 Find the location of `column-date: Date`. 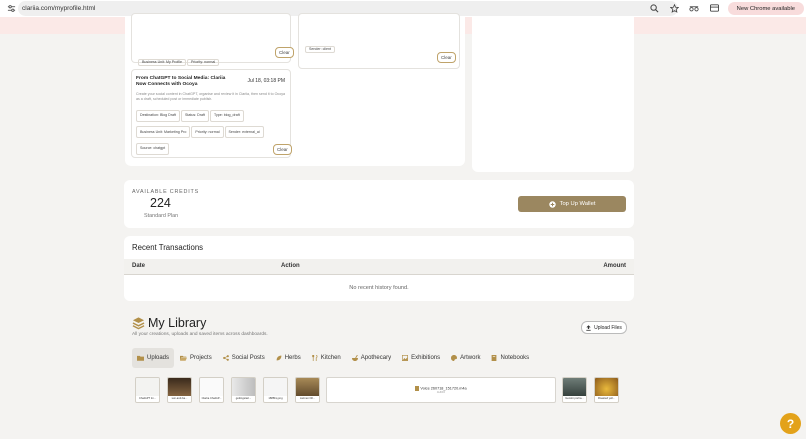

column-date: Date is located at coordinates (139, 266).